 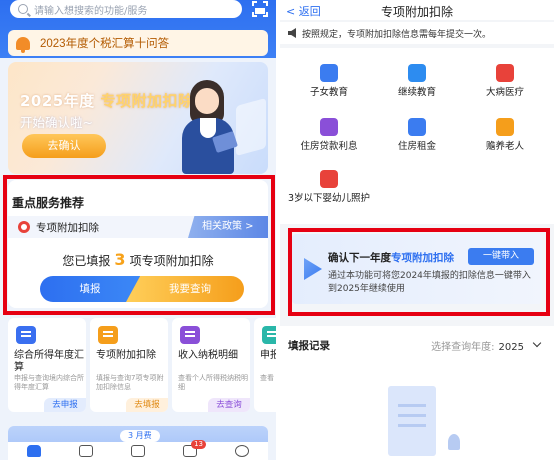 I want to click on search-placeholder: 请输入想搜索的功能/服务, so click(x=91, y=11).